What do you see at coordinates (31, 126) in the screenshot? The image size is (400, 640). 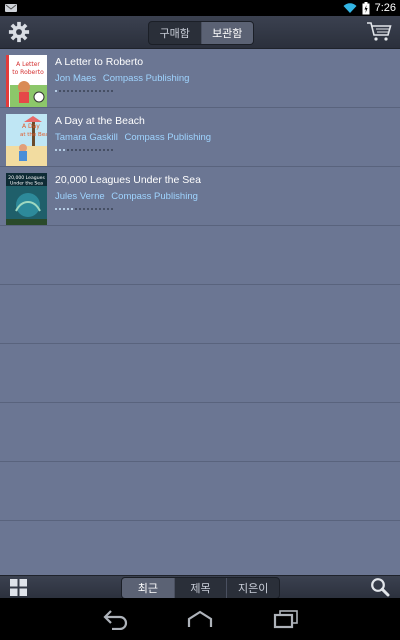 I see `svg-text: A Day` at bounding box center [31, 126].